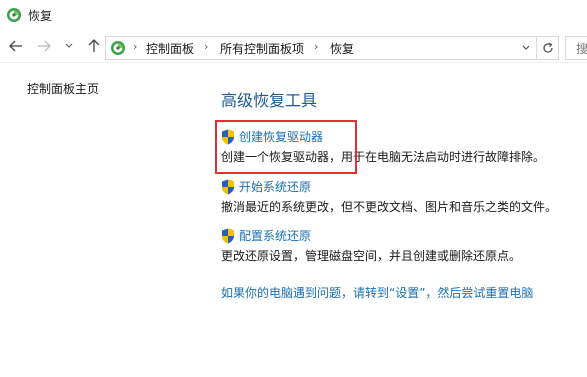 The width and height of the screenshot is (587, 377). I want to click on recent-locations-button, so click(69, 46).